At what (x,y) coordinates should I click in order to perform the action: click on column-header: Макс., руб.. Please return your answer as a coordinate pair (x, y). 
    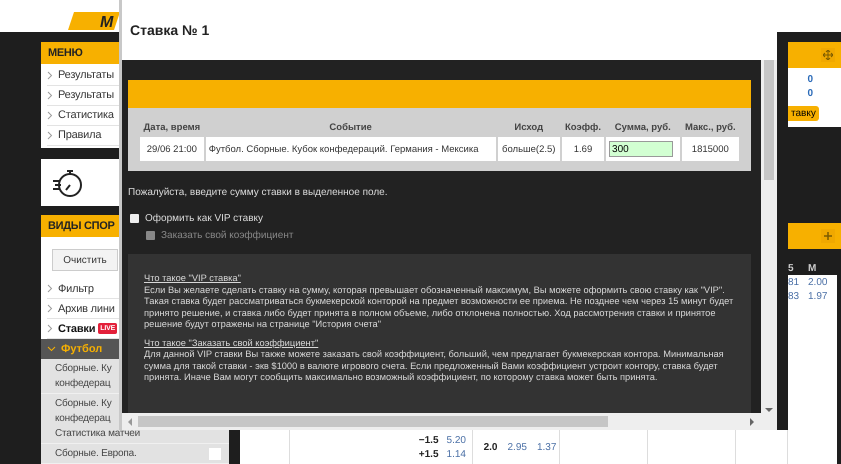
    Looking at the image, I should click on (710, 128).